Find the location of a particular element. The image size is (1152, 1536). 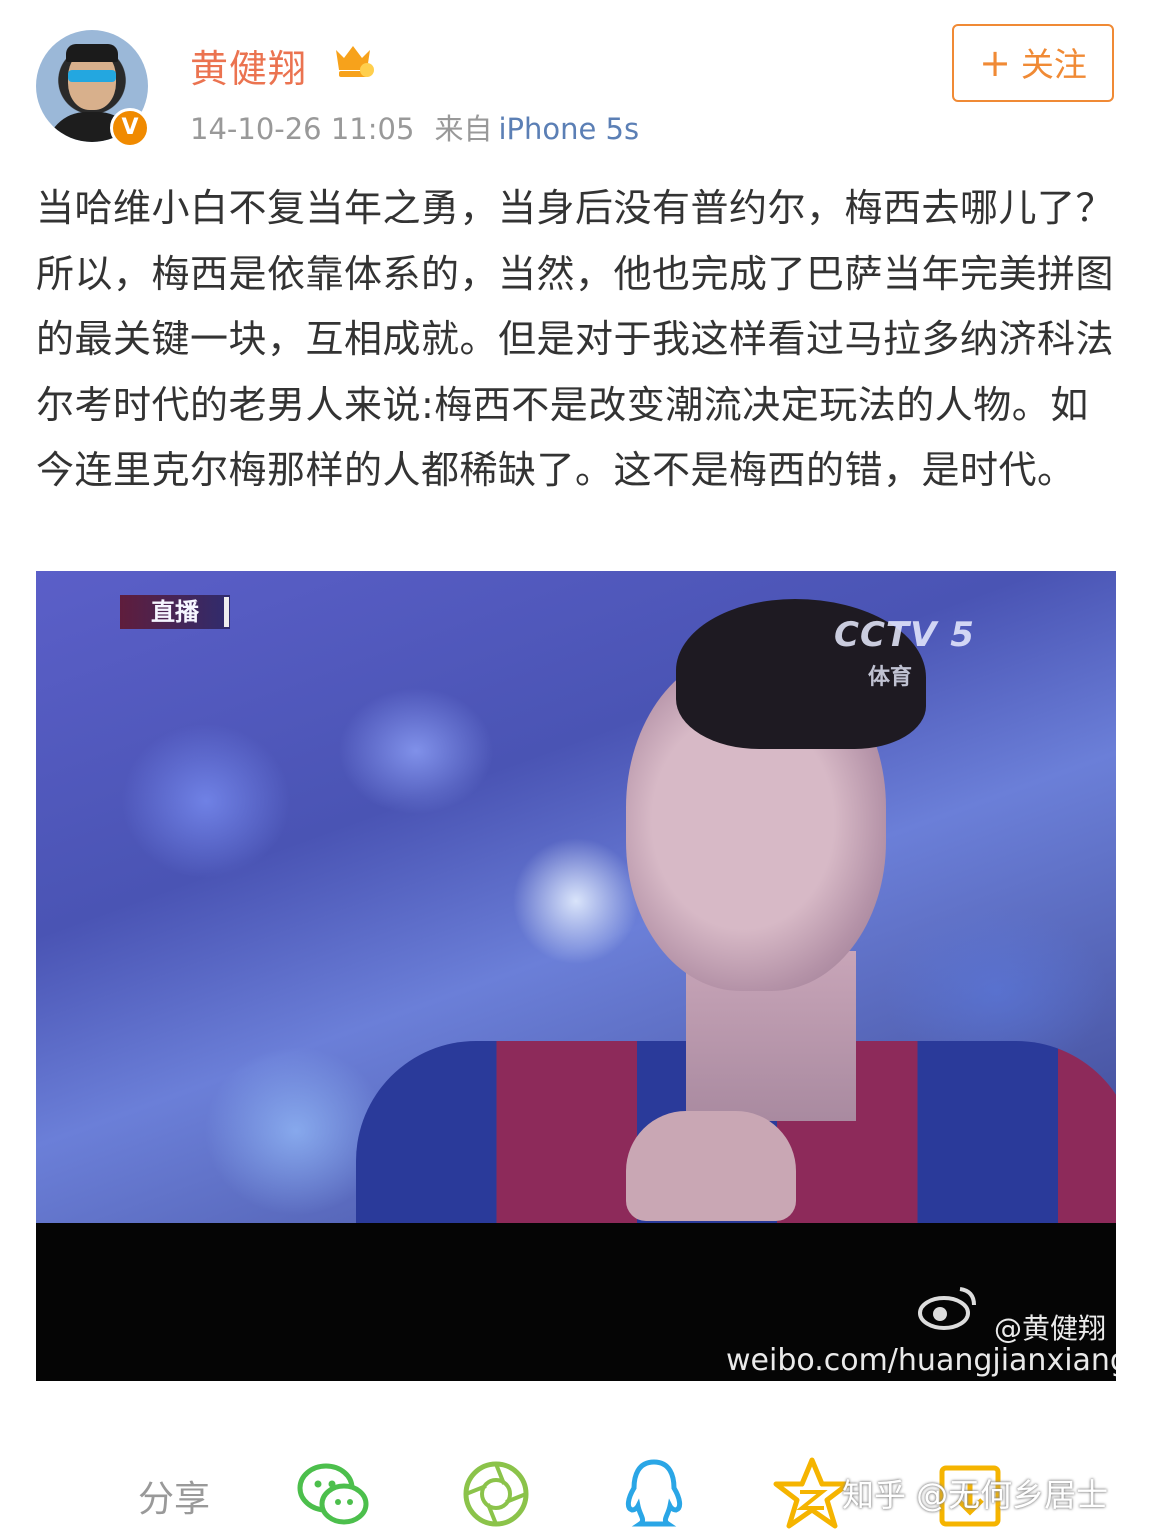

cctv5-logo: CCTV 5 is located at coordinates (904, 635).